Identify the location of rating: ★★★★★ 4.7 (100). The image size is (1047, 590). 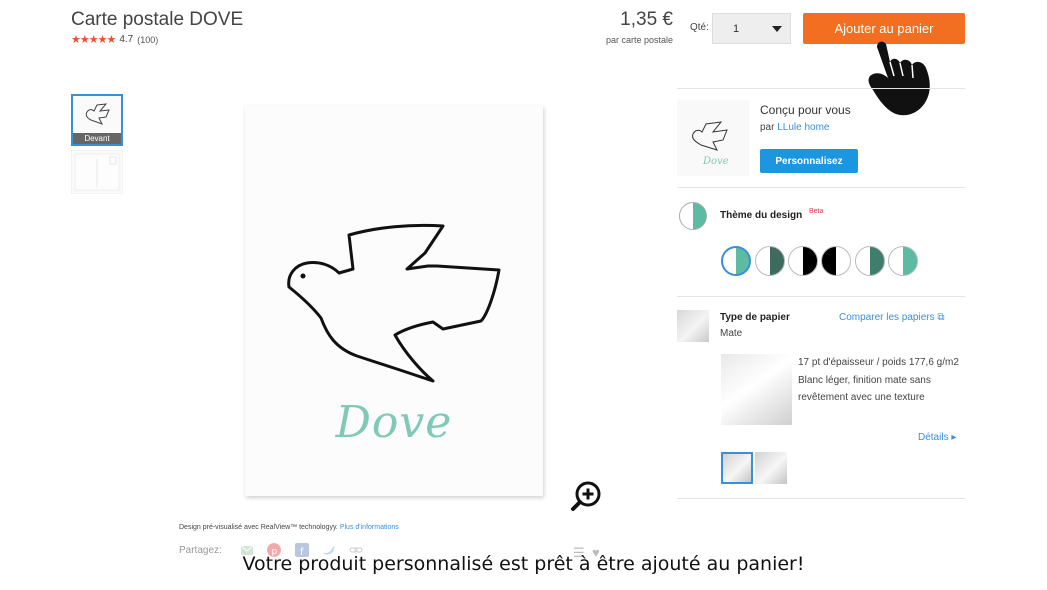
(114, 39).